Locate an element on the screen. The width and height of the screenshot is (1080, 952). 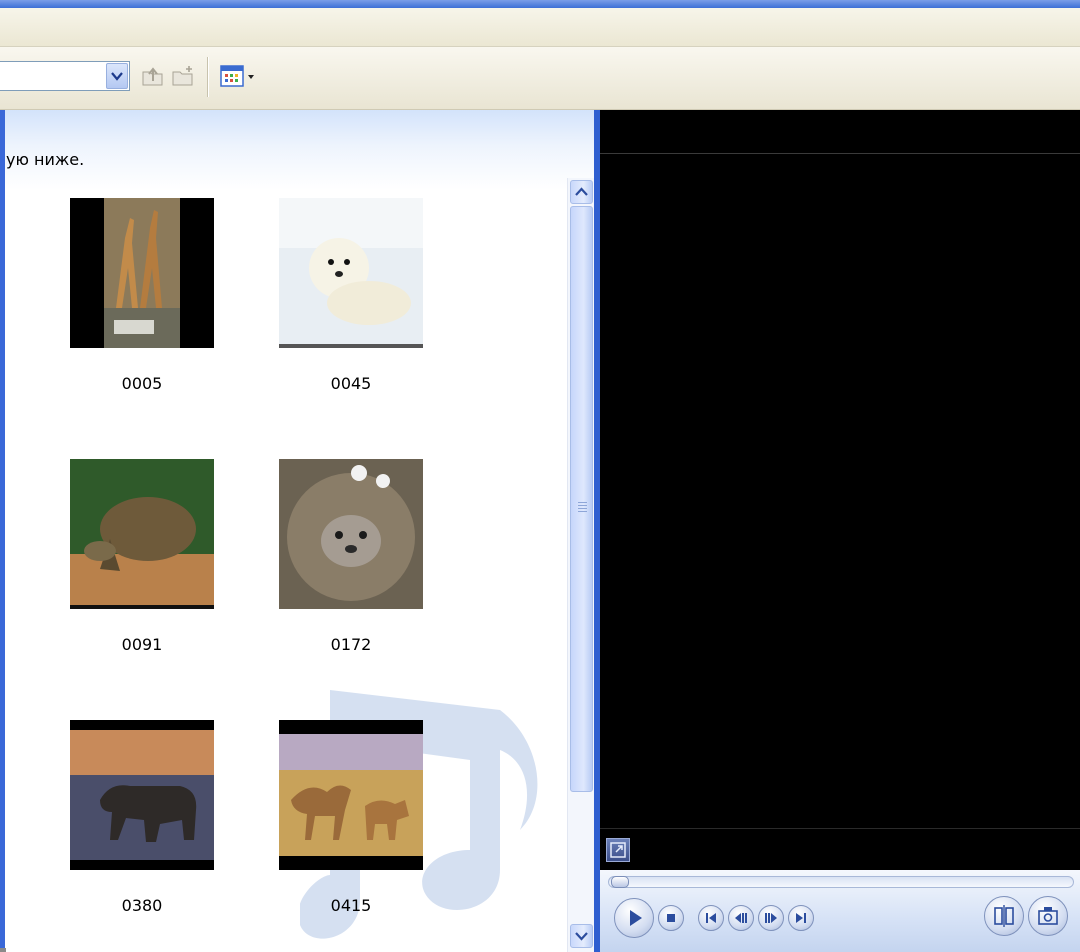
playback-controls is located at coordinates (840, 911).